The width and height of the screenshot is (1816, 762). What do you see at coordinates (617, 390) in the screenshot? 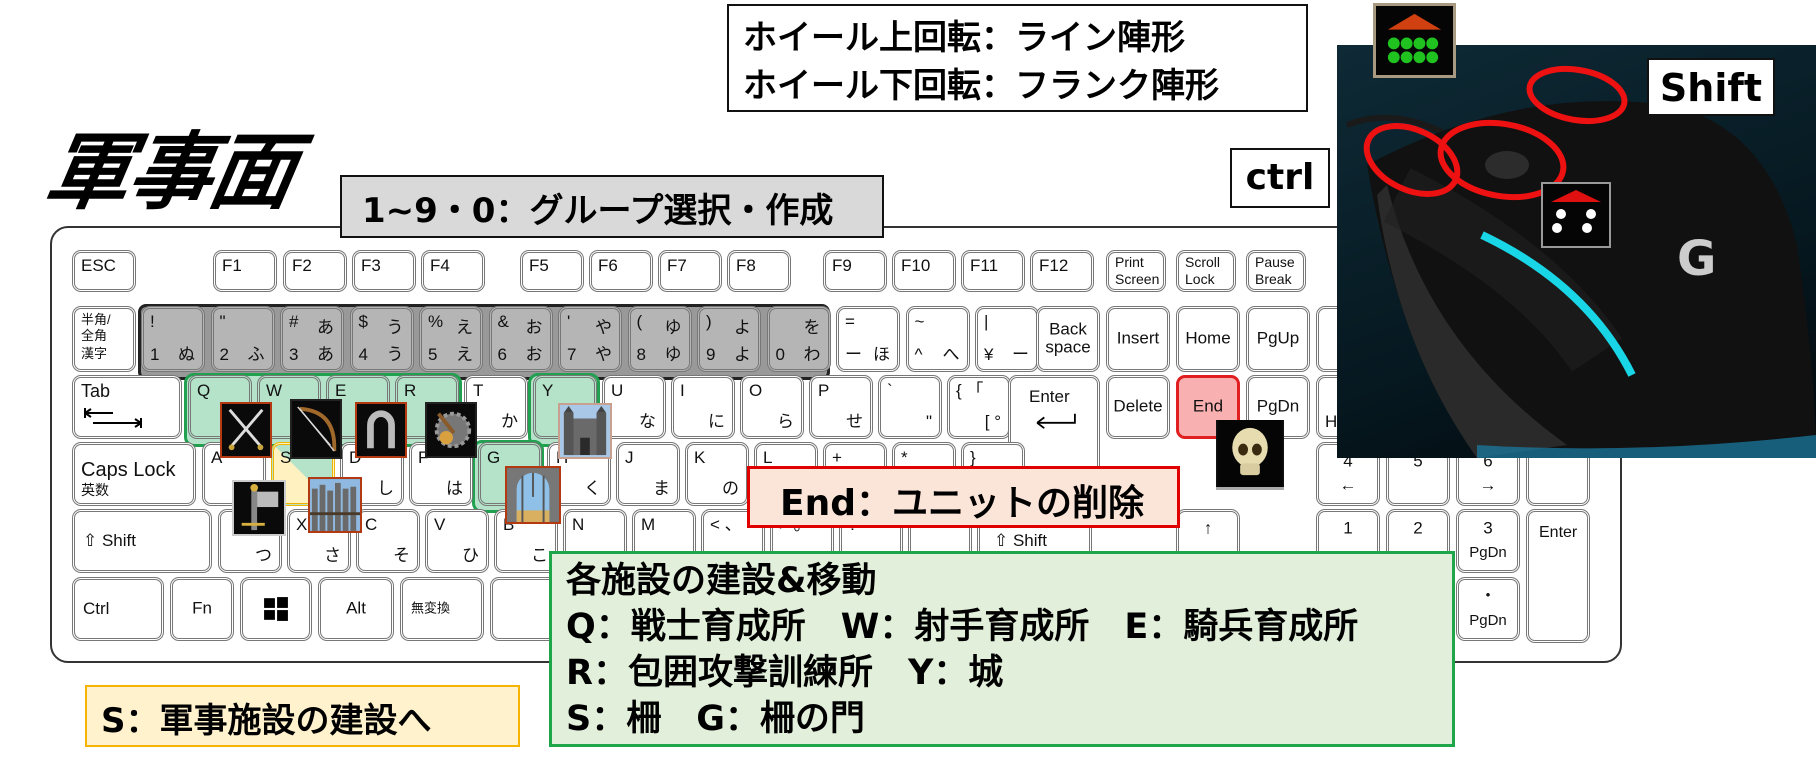
I see `key-q-row-6-label: U` at bounding box center [617, 390].